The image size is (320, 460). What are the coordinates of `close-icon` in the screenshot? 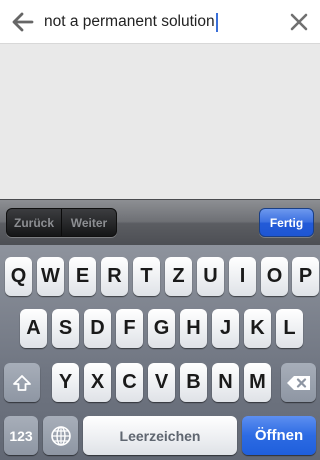 It's located at (299, 22).